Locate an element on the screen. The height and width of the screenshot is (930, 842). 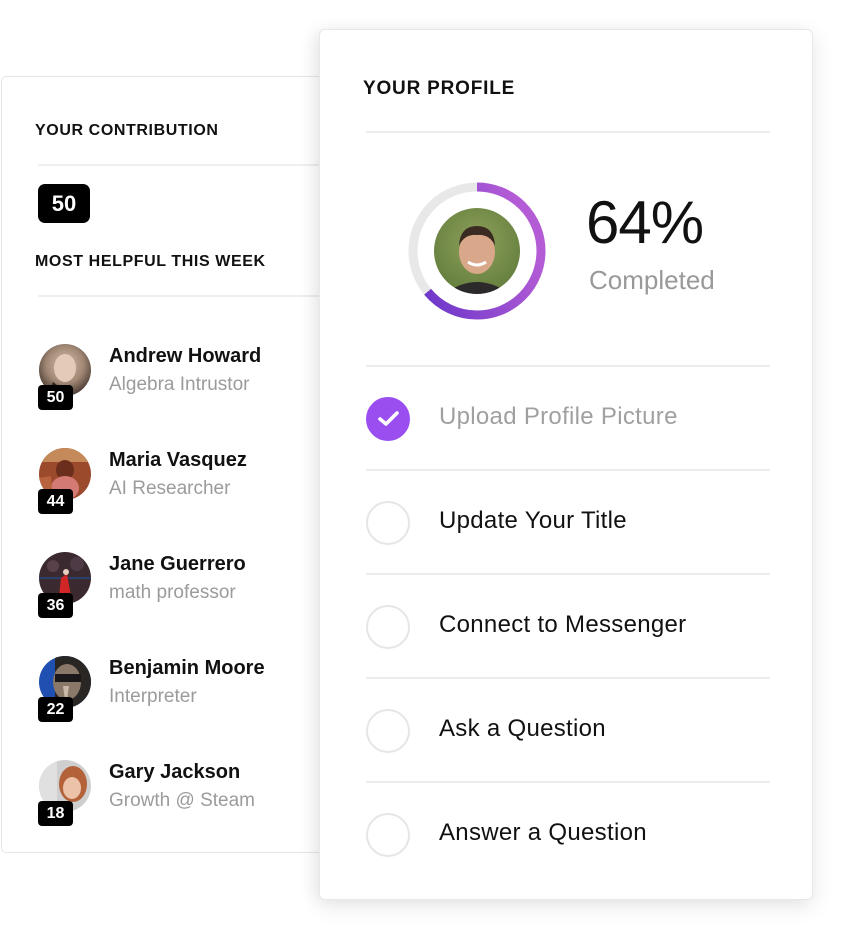
task-update-your-title: Update Your Title is located at coordinates (568, 521).